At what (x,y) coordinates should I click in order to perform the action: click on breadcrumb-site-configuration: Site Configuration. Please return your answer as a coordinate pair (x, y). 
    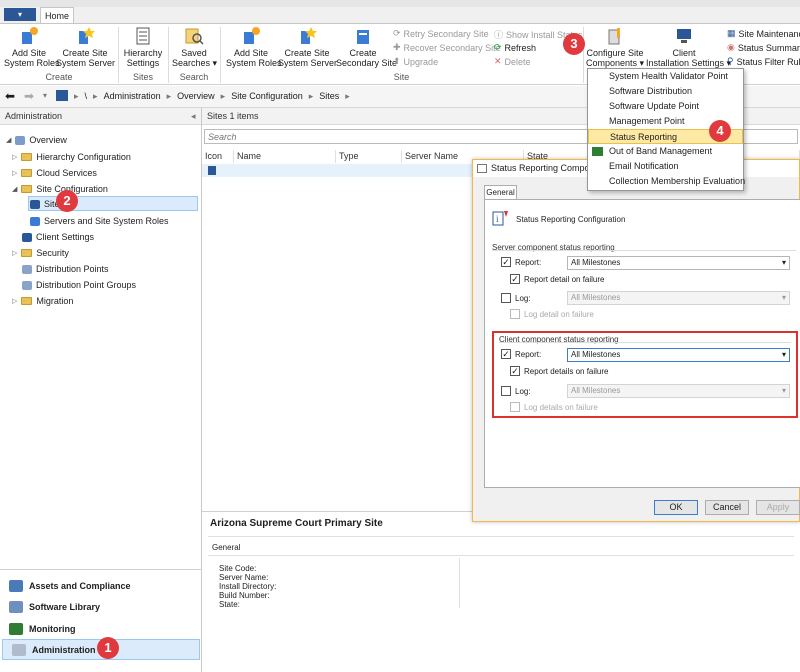
    Looking at the image, I should click on (267, 96).